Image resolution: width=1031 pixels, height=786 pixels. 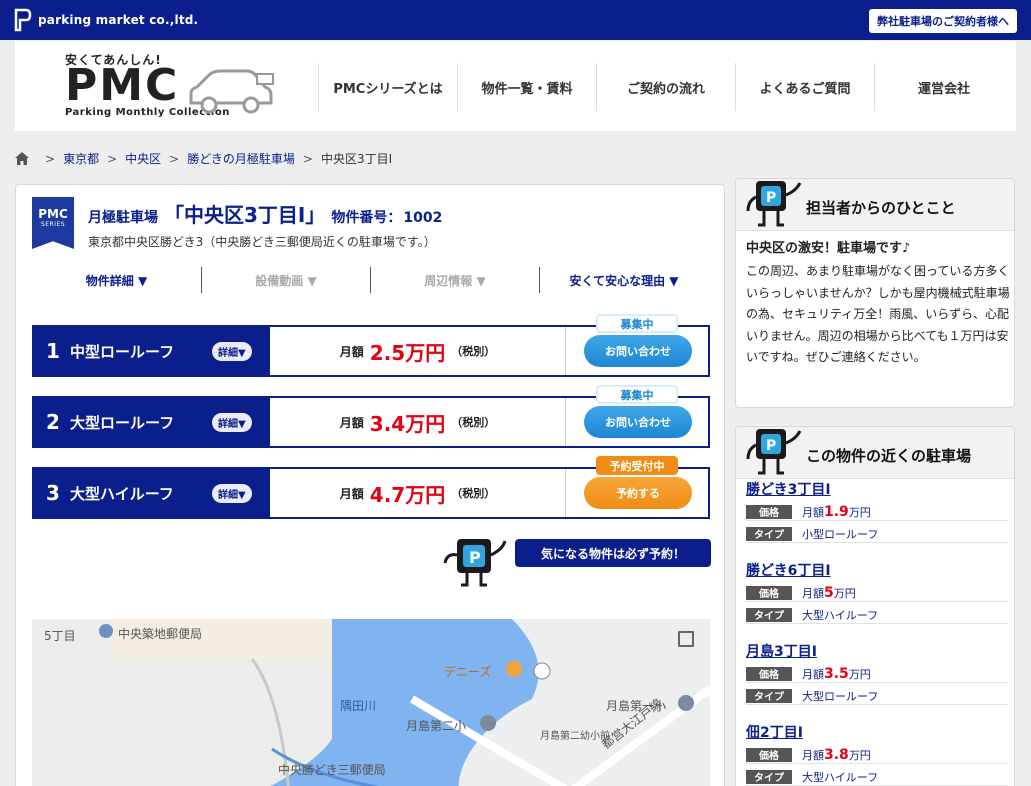 I want to click on nearby-item: 勝どき3丁目I 価格 月額1.9万円 タイプ 小型ロールーフ, so click(x=877, y=511).